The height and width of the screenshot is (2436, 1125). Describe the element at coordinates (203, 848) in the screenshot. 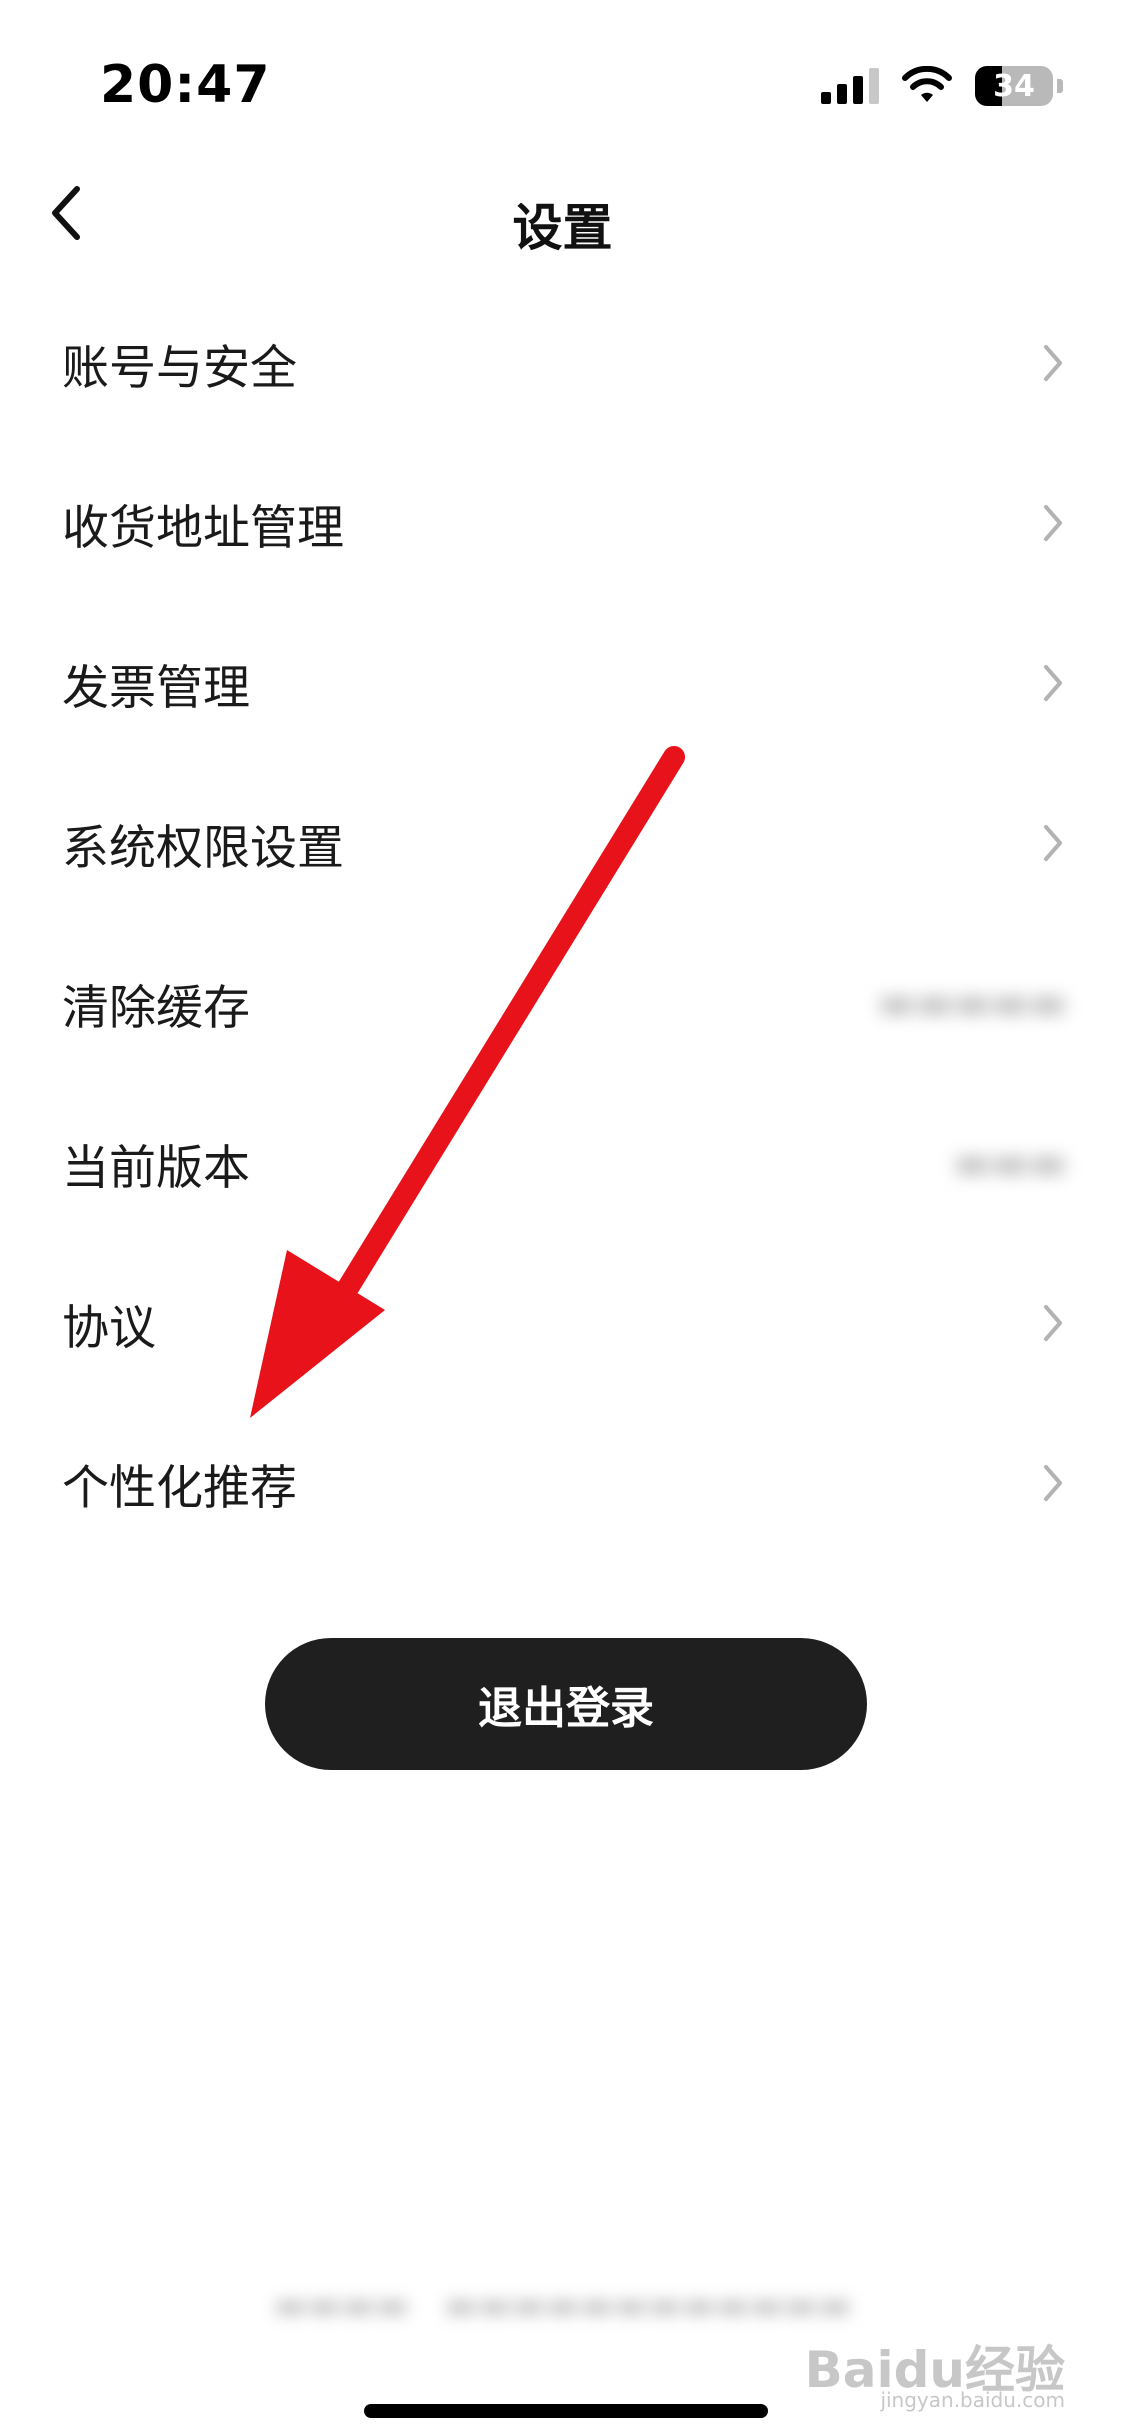

I see `settings-item-label: 系统权限设置` at that location.